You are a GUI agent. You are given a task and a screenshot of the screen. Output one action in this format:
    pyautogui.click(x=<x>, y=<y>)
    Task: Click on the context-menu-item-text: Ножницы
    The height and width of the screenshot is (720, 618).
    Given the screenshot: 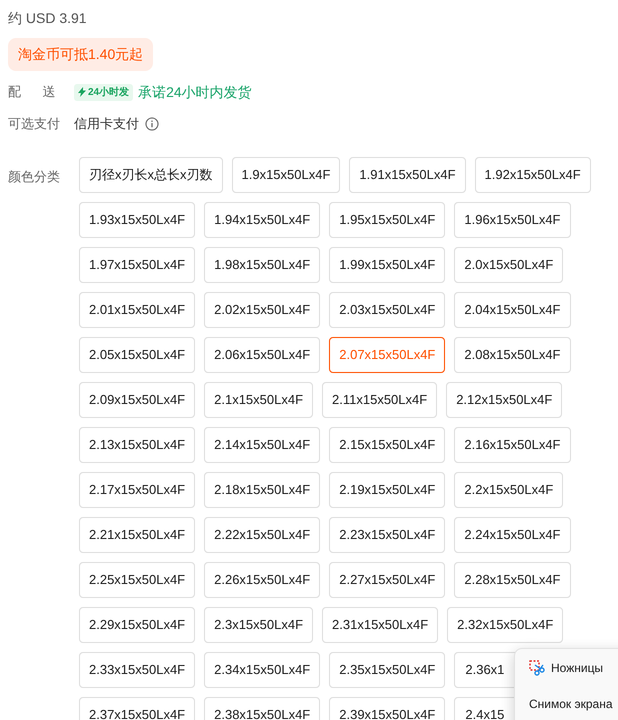 What is the action you would take?
    pyautogui.click(x=577, y=668)
    